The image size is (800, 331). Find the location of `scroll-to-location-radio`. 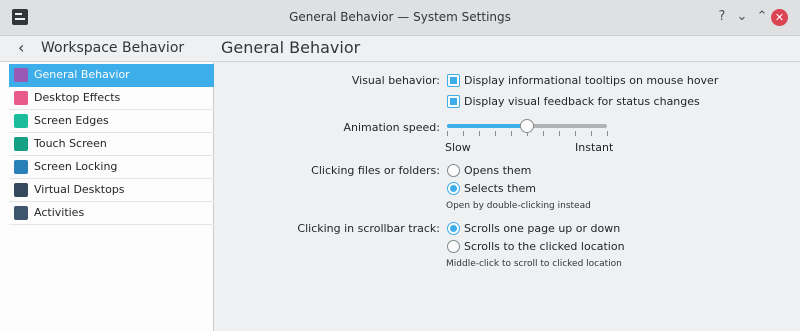

scroll-to-location-radio is located at coordinates (453, 246).